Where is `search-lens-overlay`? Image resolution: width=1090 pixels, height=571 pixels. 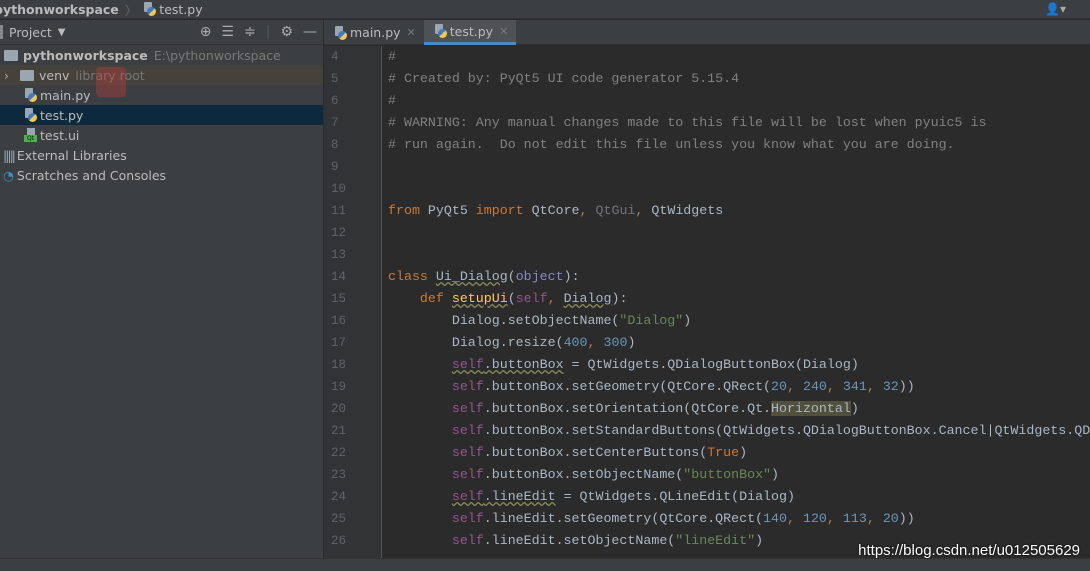
search-lens-overlay is located at coordinates (111, 82).